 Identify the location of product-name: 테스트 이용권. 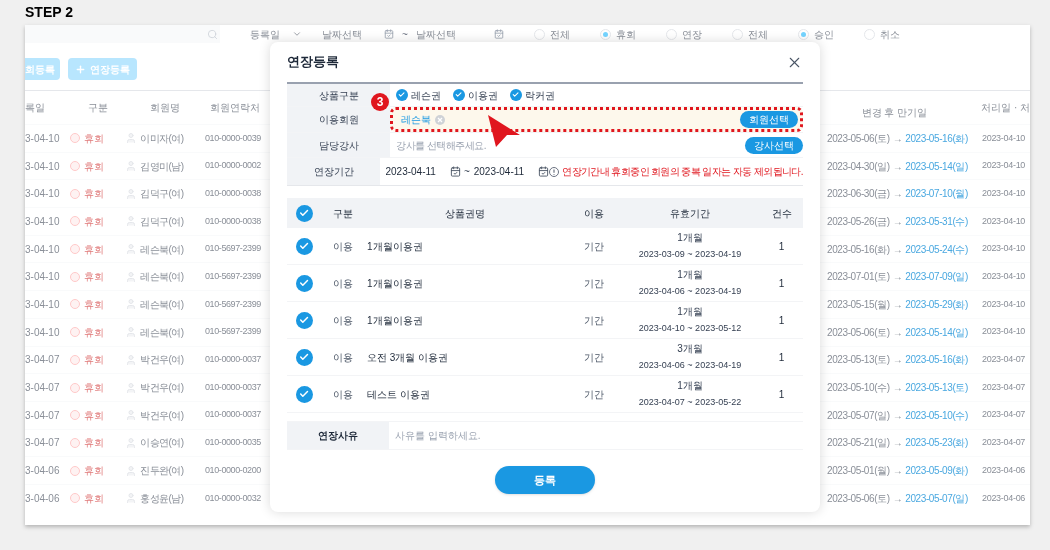
(398, 394).